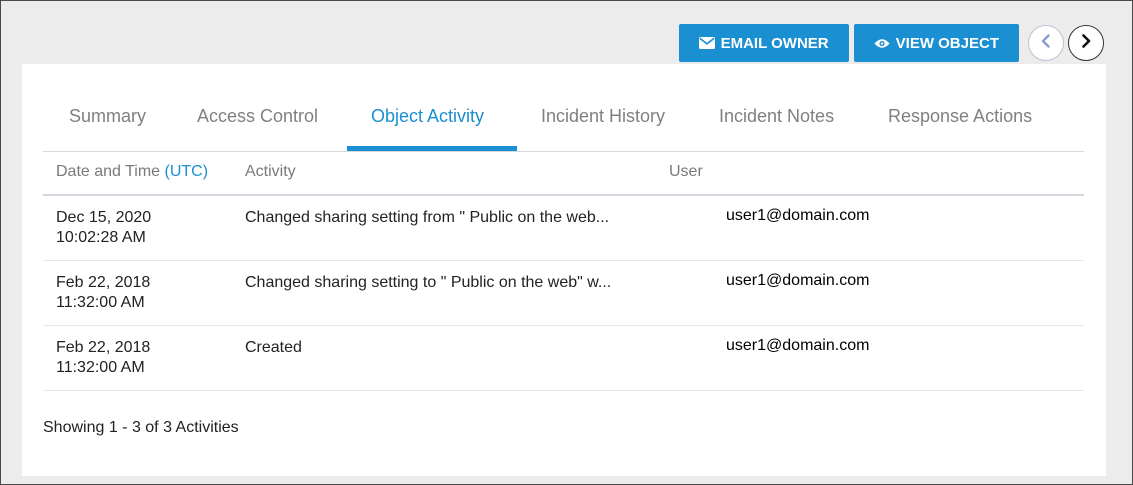 Image resolution: width=1133 pixels, height=485 pixels. What do you see at coordinates (706, 43) in the screenshot?
I see `envelope-icon` at bounding box center [706, 43].